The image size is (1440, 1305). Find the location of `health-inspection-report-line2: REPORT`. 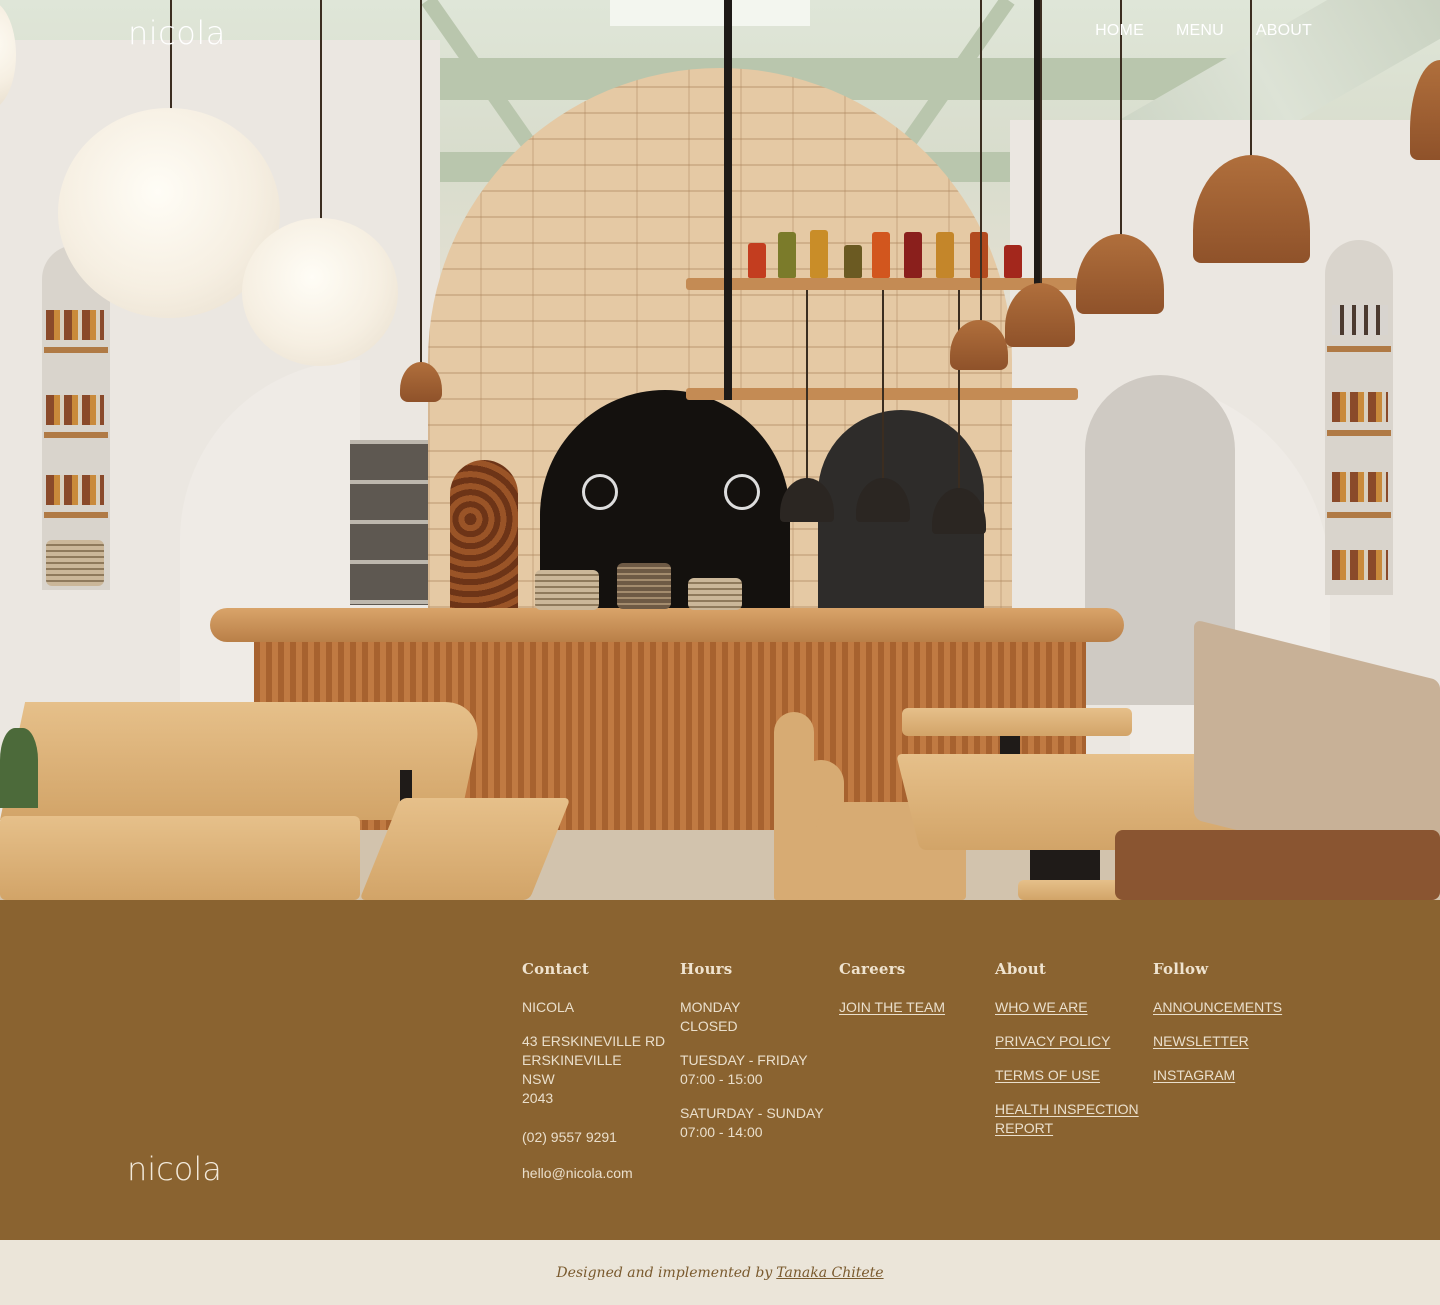

health-inspection-report-line2: REPORT is located at coordinates (1024, 1128).